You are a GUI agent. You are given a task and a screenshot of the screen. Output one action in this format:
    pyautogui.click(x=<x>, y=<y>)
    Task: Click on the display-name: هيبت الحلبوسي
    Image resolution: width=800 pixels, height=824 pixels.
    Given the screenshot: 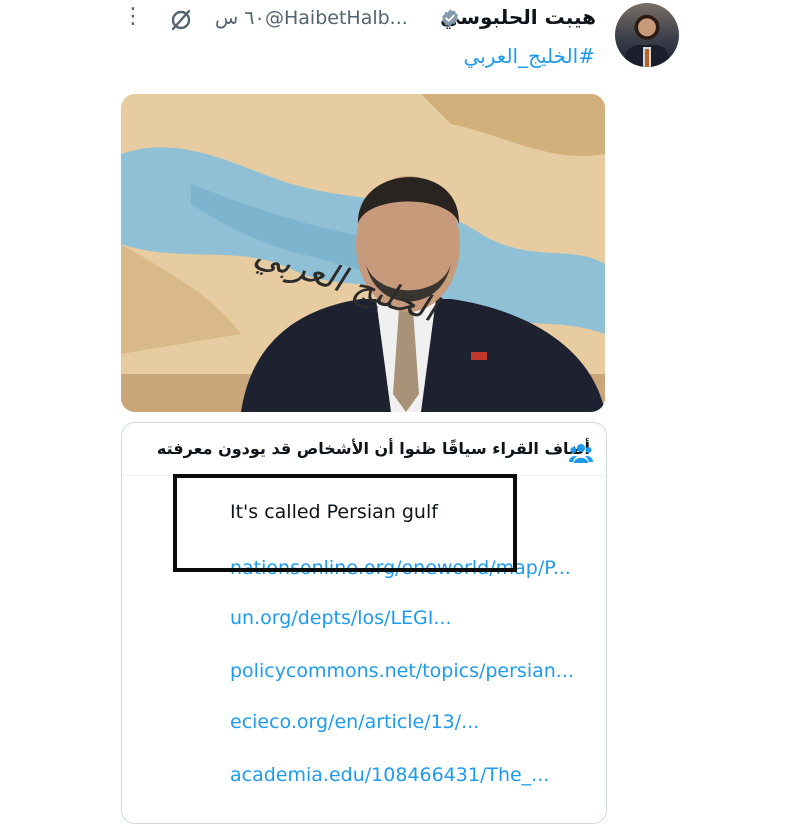 What is the action you would take?
    pyautogui.click(x=518, y=17)
    